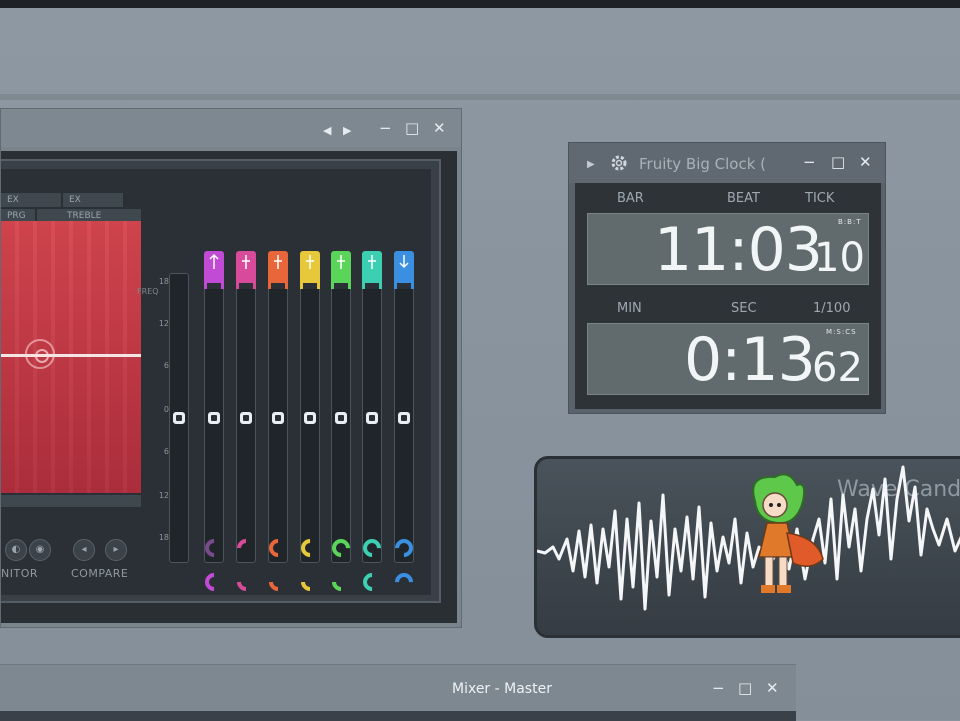 This screenshot has height=721, width=960. I want to click on clock-minimize-button: −, so click(809, 162).